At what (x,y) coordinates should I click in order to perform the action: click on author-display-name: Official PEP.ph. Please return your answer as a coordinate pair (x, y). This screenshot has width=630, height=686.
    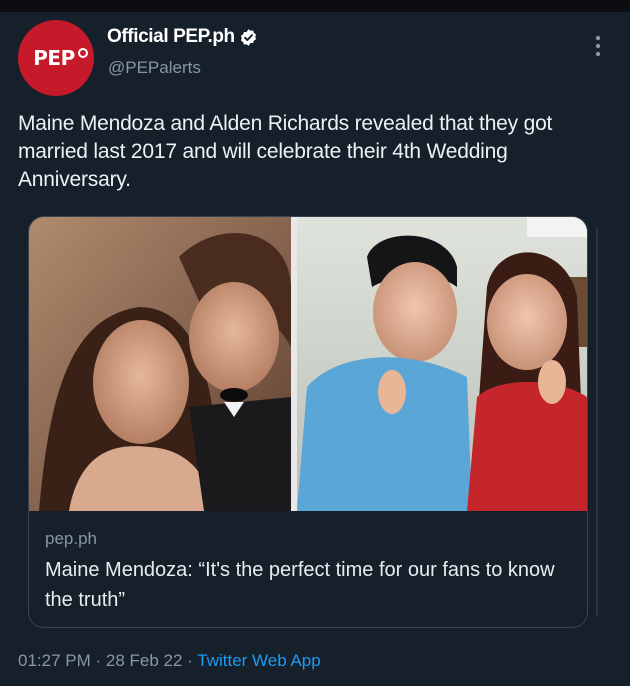
    Looking at the image, I should click on (171, 37).